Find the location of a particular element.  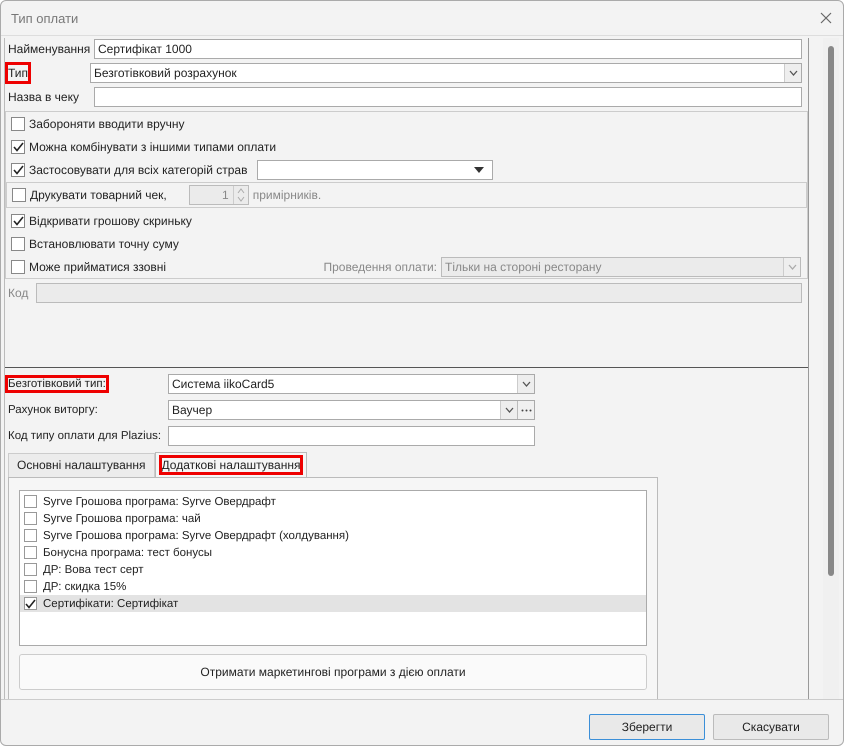

field-label: Код is located at coordinates (19, 293).